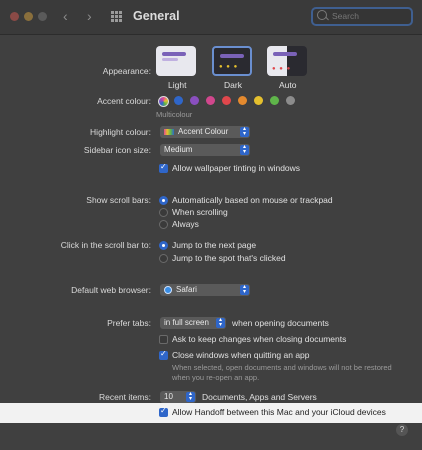 Image resolution: width=422 pixels, height=450 pixels. I want to click on accent-selected-label: Multicolour, so click(174, 114).